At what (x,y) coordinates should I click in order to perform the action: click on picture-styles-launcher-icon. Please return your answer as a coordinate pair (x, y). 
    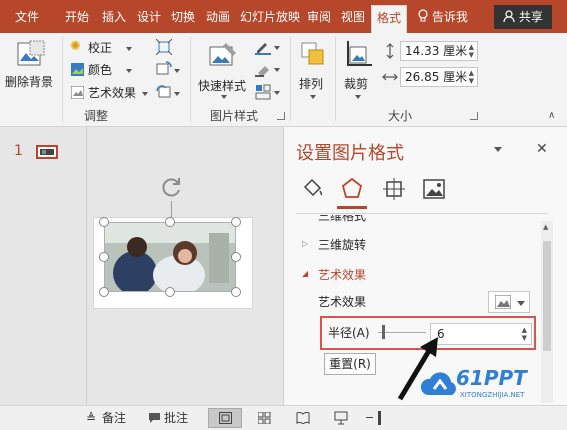
    Looking at the image, I should click on (281, 116).